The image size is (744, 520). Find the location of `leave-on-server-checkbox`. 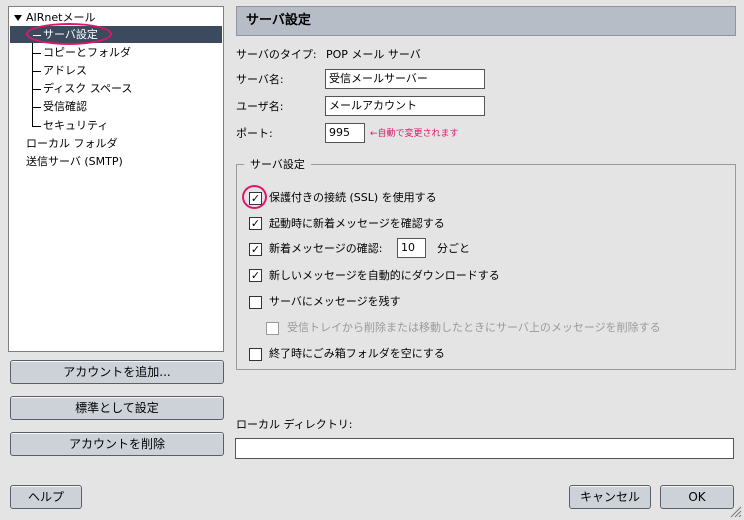

leave-on-server-checkbox is located at coordinates (255, 302).